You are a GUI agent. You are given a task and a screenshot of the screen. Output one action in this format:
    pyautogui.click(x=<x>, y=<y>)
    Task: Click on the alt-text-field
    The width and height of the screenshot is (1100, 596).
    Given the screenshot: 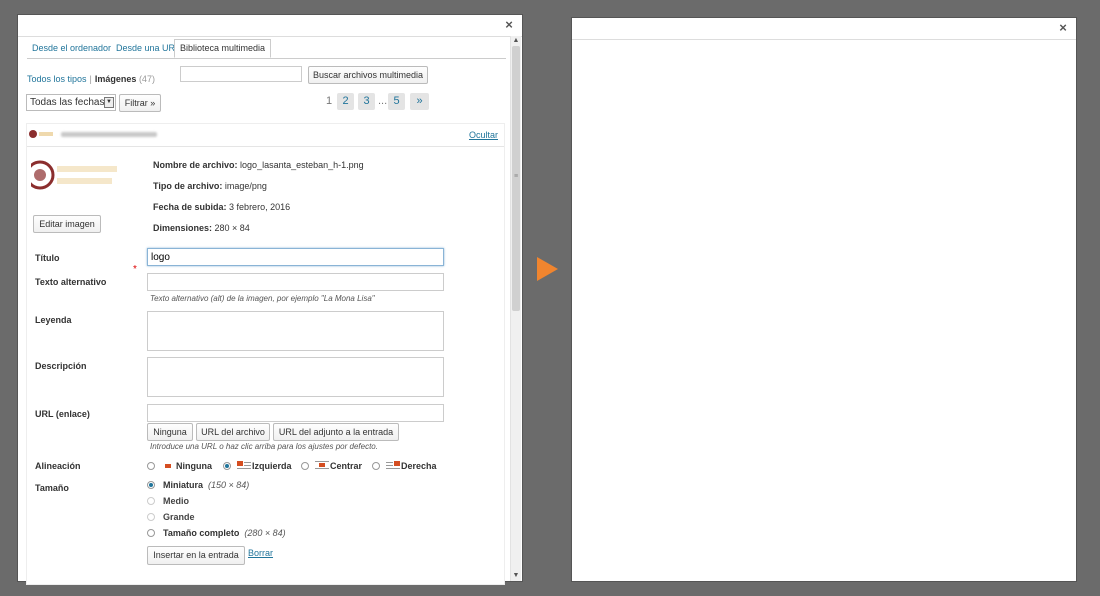 What is the action you would take?
    pyautogui.click(x=295, y=282)
    